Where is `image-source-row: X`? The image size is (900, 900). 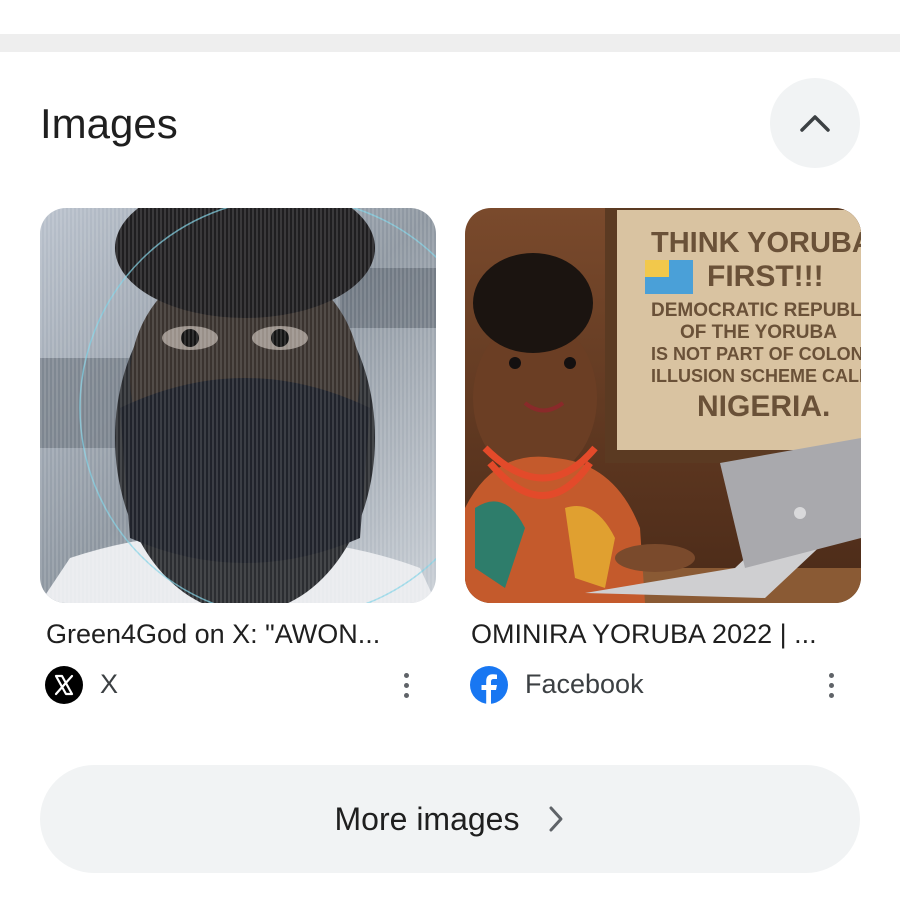 image-source-row: X is located at coordinates (238, 685).